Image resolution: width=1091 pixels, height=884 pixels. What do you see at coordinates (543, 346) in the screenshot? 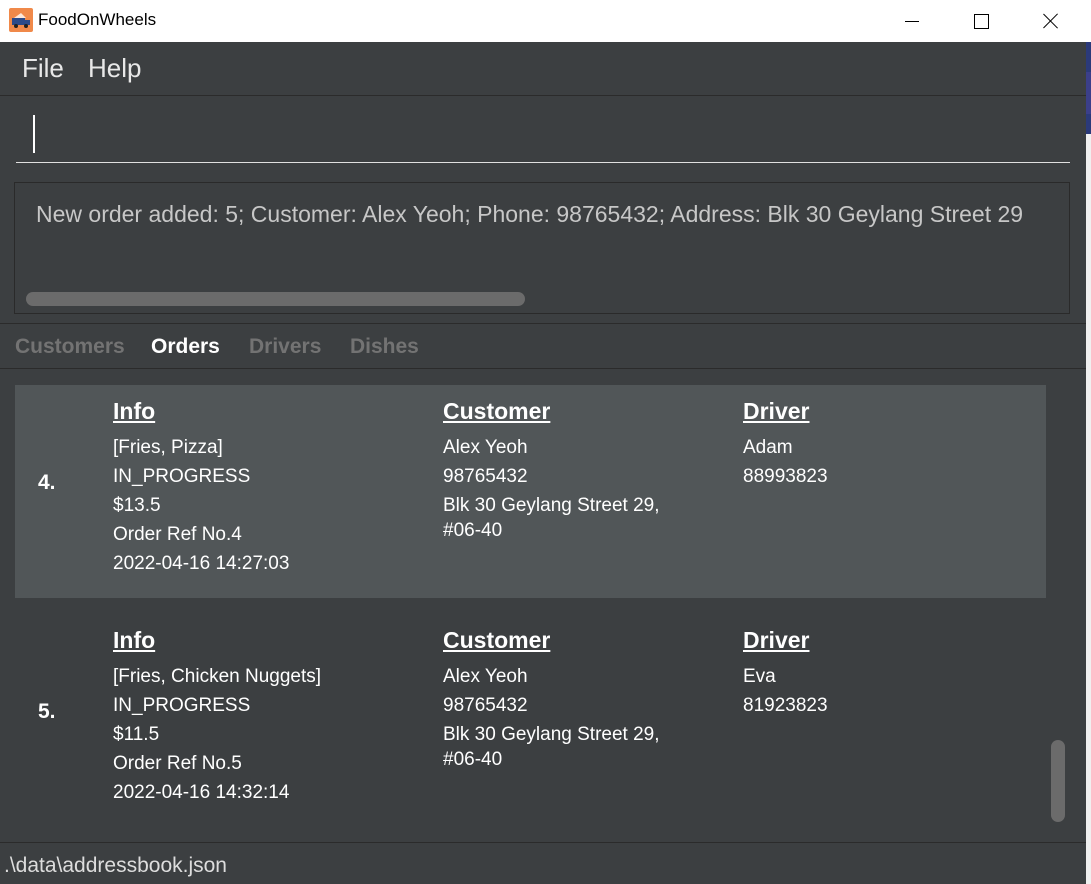
I see `tab-bar: Customers Orders Drivers Dishes` at bounding box center [543, 346].